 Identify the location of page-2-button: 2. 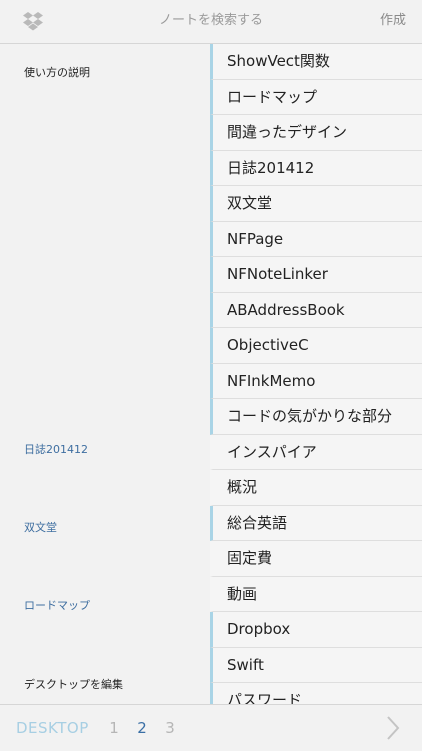
(142, 728).